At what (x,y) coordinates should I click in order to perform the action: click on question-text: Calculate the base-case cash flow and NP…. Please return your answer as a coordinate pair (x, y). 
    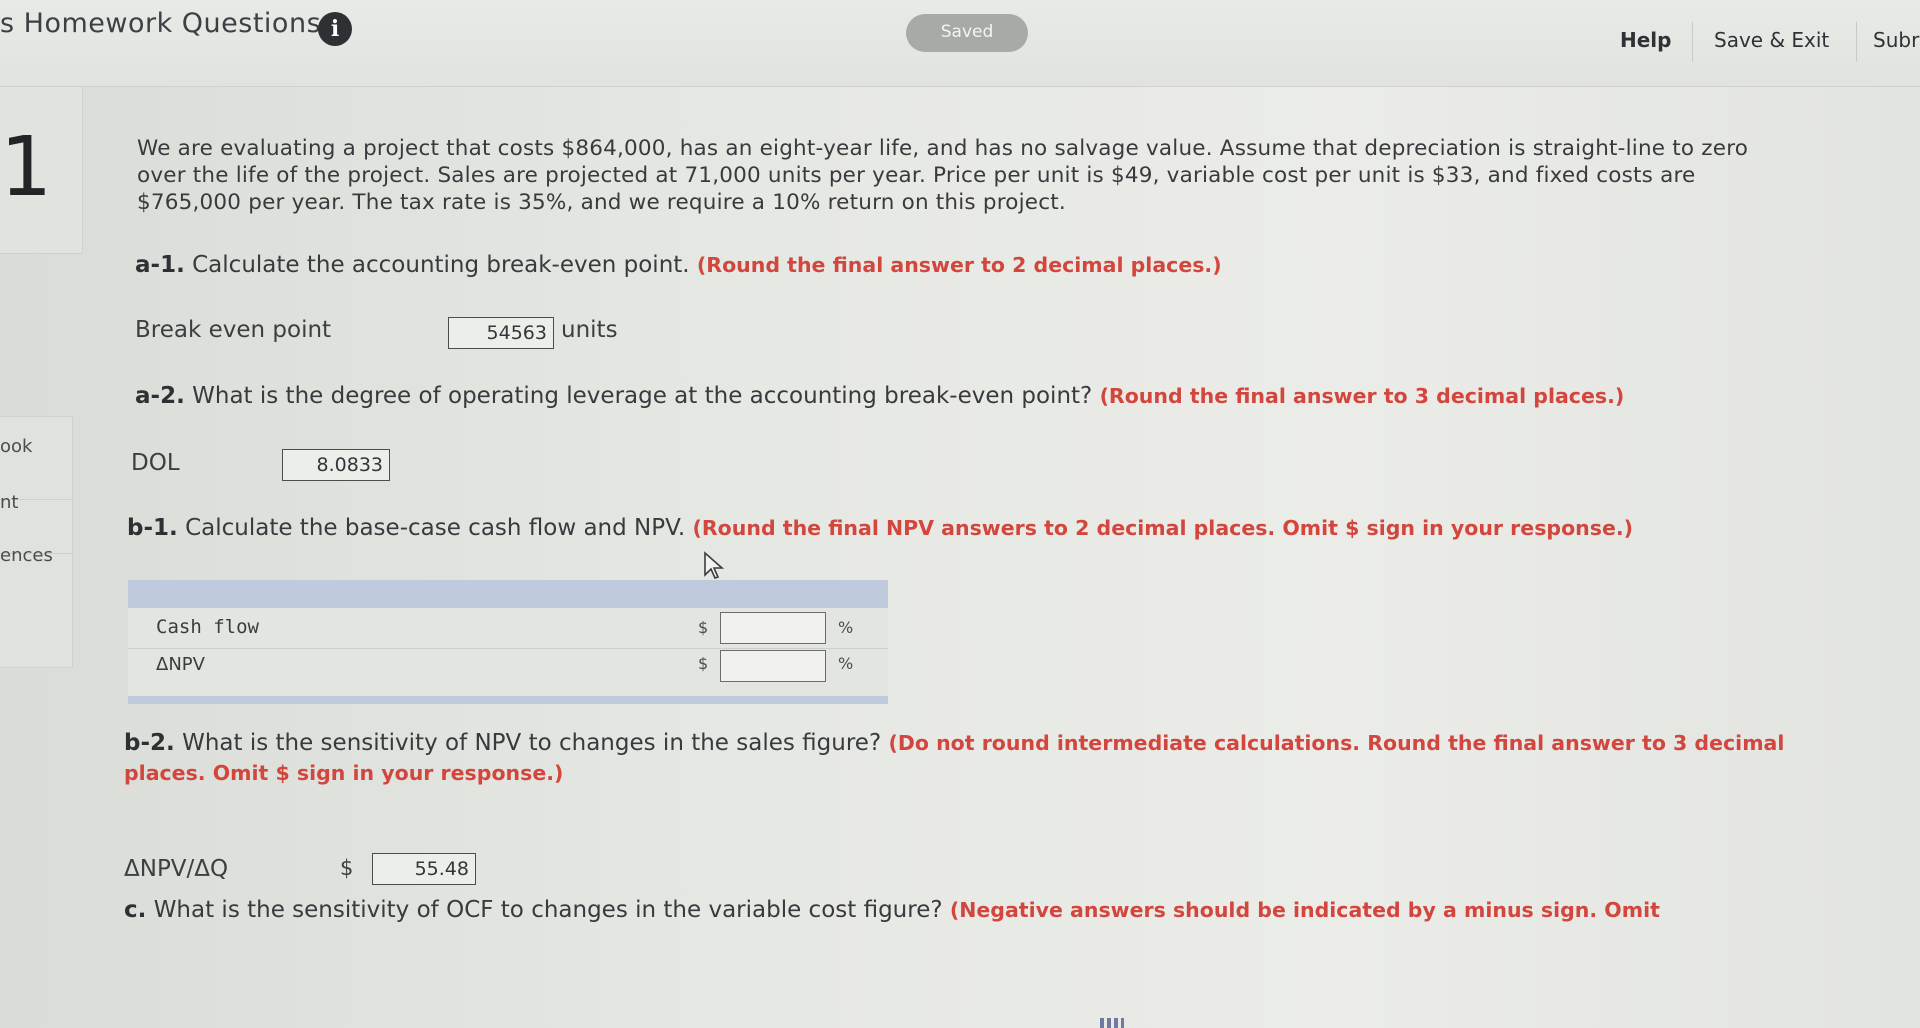
    Looking at the image, I should click on (435, 528).